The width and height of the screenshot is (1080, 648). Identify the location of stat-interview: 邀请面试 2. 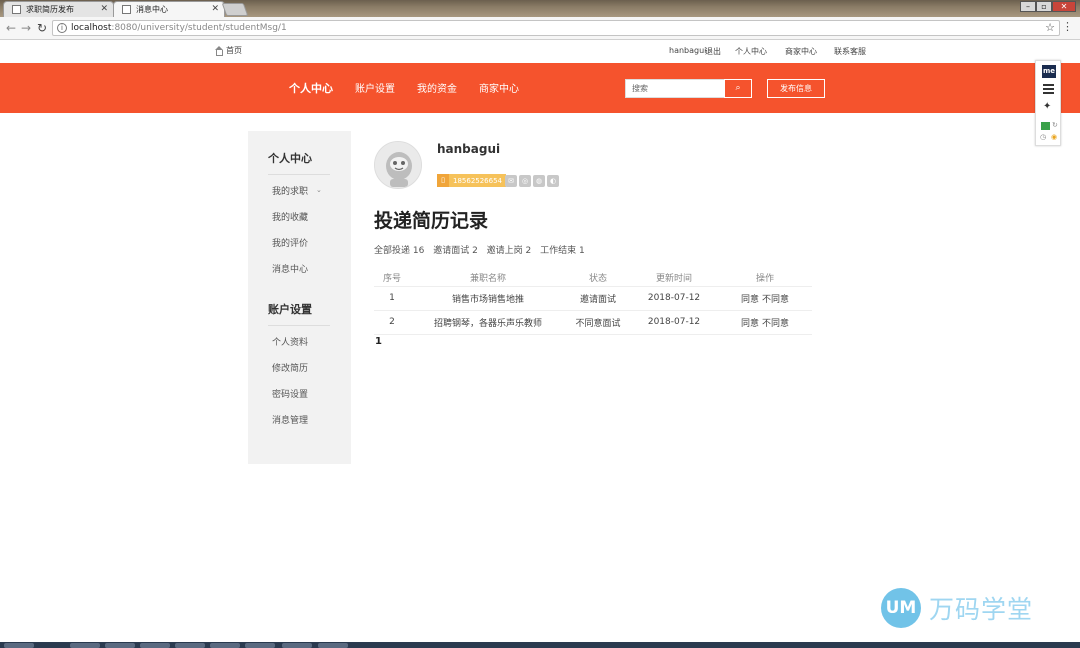
(455, 251).